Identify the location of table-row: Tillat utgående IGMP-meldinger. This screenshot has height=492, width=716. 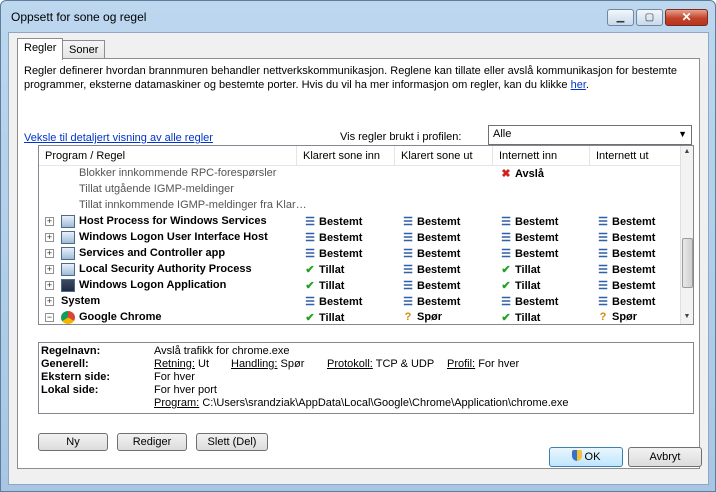
(360, 190).